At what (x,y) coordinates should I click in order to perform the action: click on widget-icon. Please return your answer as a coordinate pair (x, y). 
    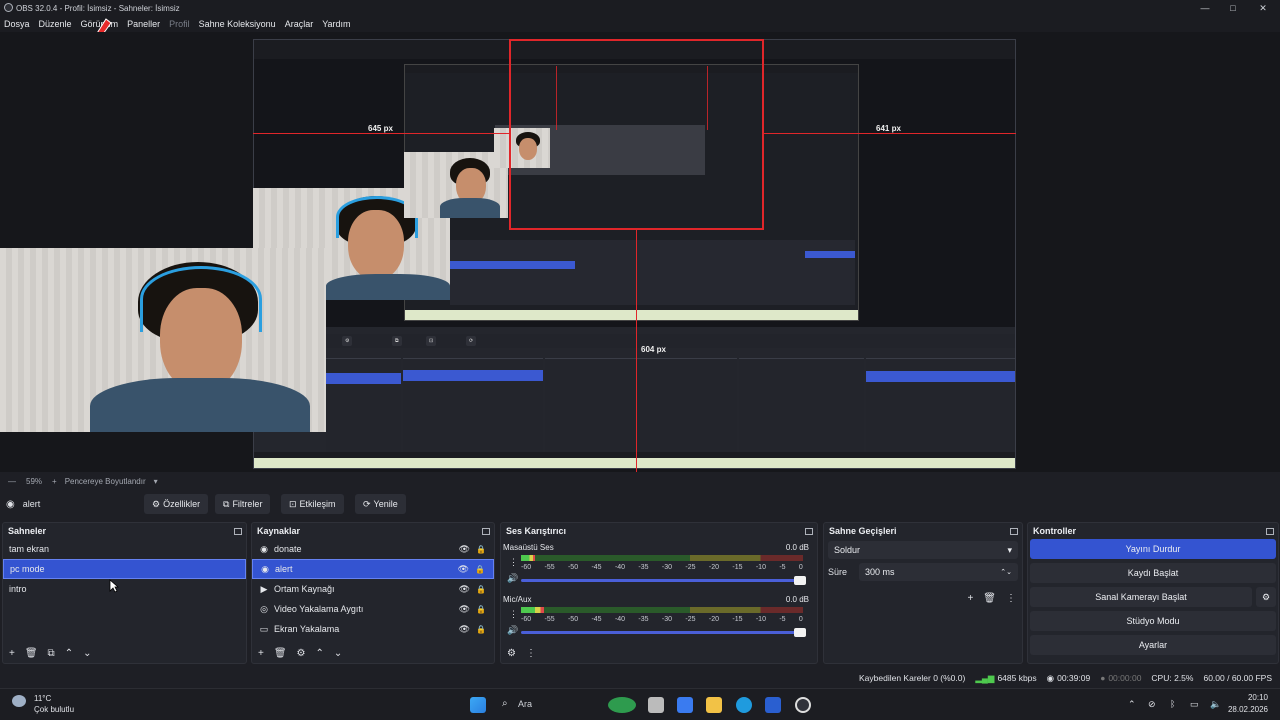
    Looking at the image, I should click on (622, 705).